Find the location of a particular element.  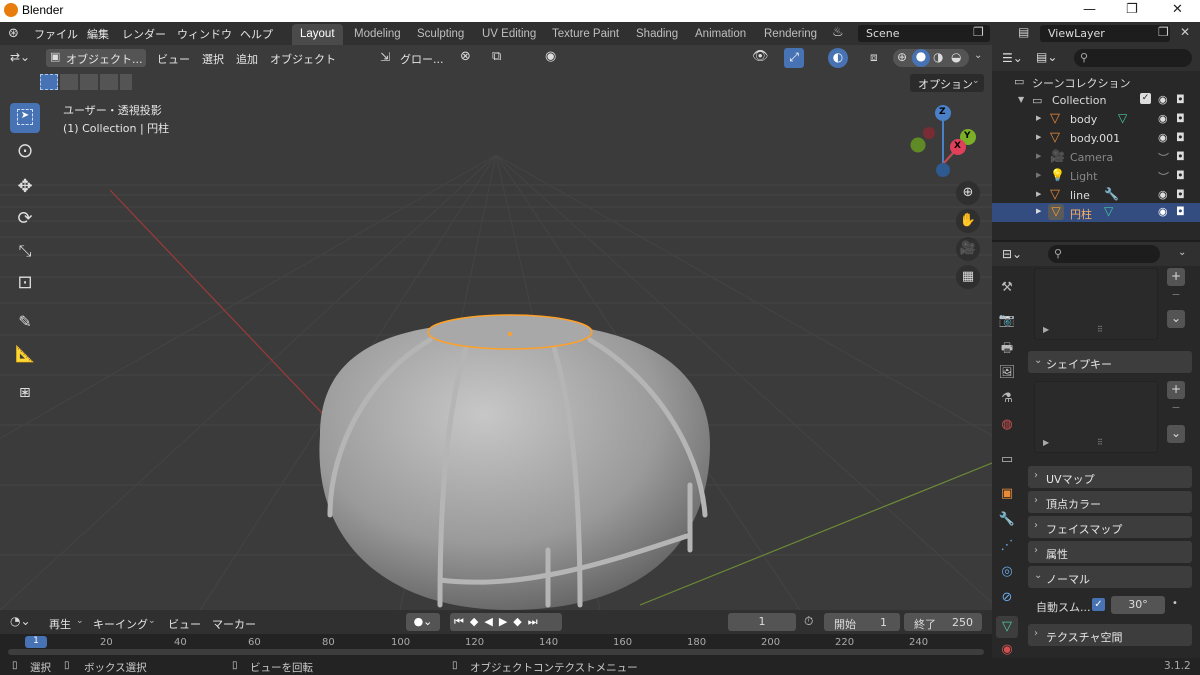

world-tab-icon: ◍ is located at coordinates (1007, 426).